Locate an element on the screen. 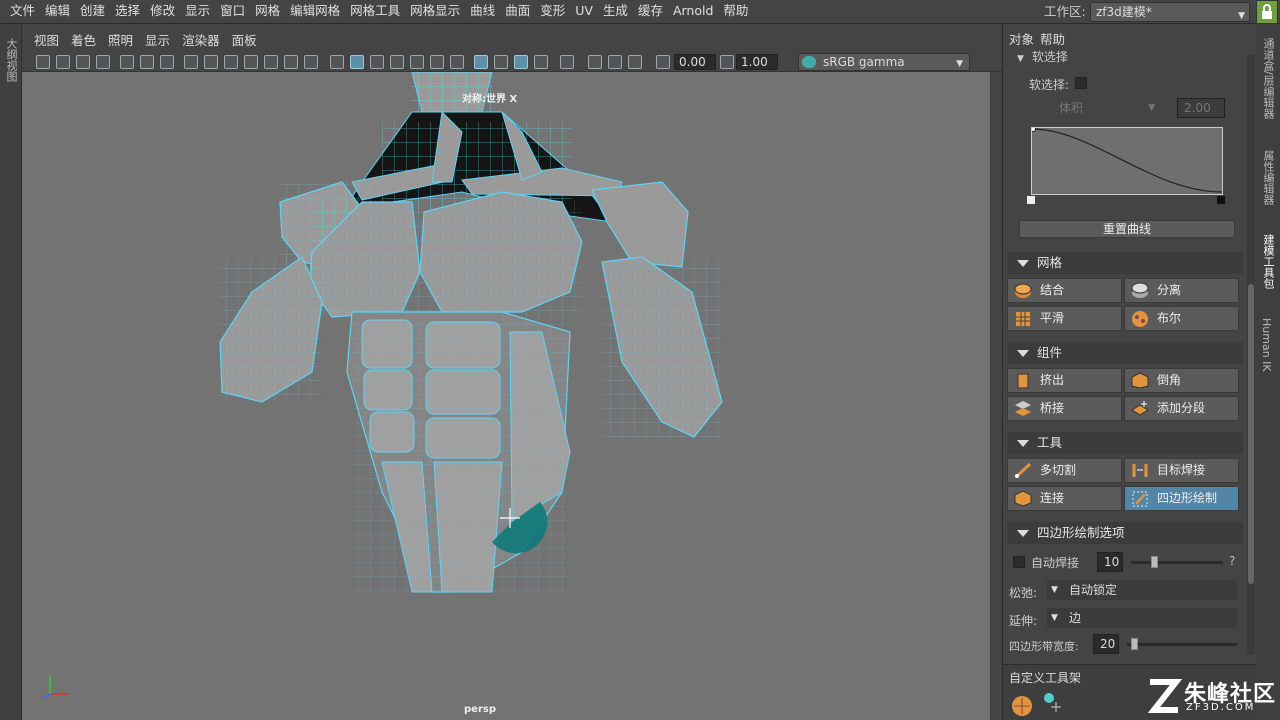 The image size is (1280, 720). multi-cut-button: 多切割 is located at coordinates (1064, 470).